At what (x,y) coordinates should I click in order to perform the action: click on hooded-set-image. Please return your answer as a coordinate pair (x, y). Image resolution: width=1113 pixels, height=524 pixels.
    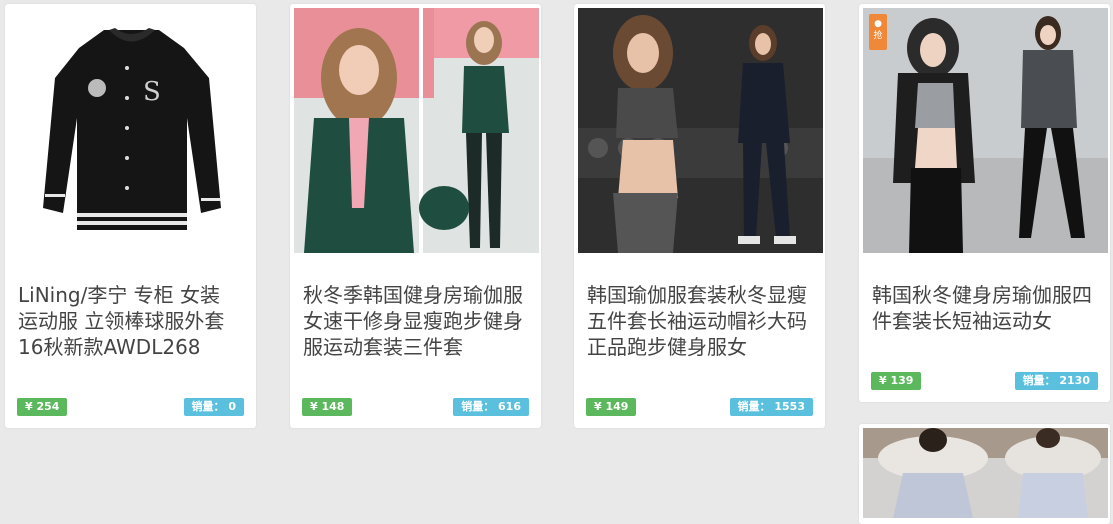
    Looking at the image, I should click on (985, 130).